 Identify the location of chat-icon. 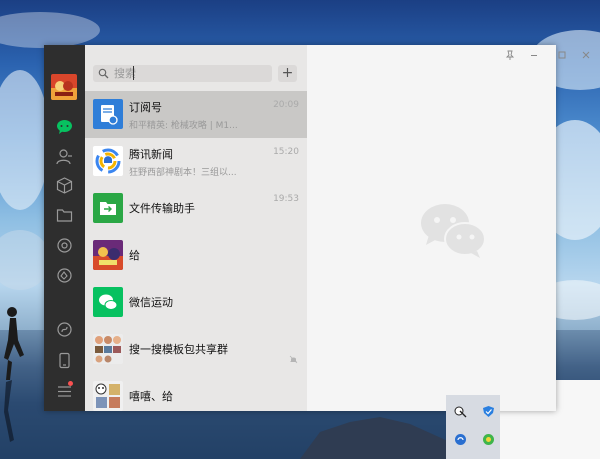
(64, 126).